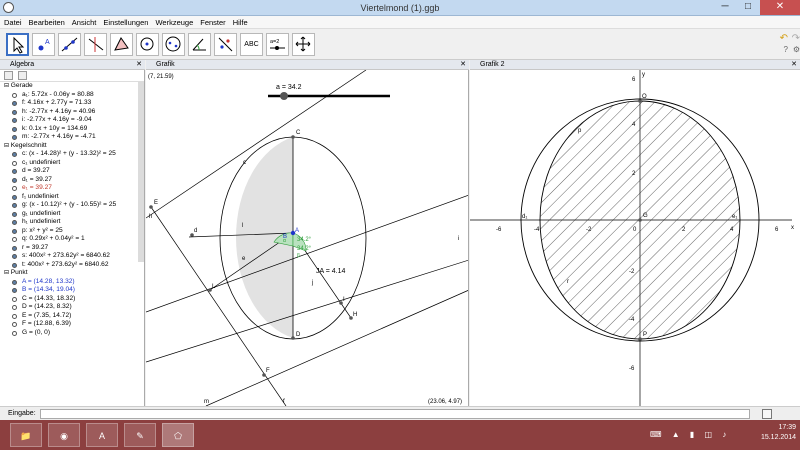  Describe the element at coordinates (125, 21) in the screenshot. I see `menu-einstellungen: Einstellungen` at that location.